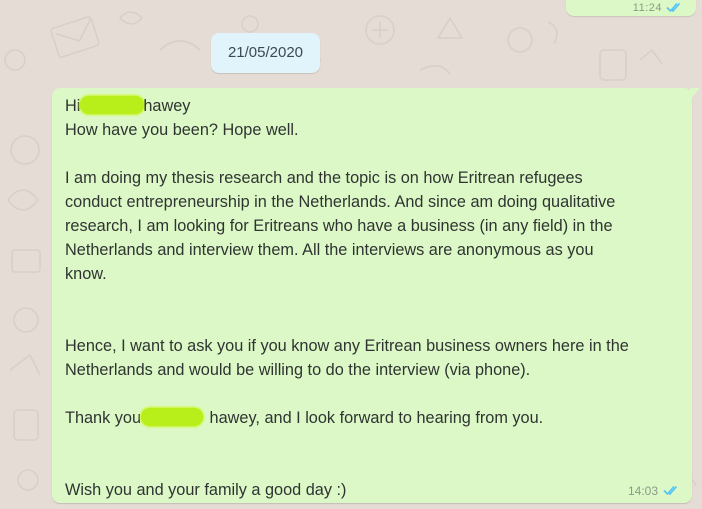 The width and height of the screenshot is (702, 509). Describe the element at coordinates (73, 106) in the screenshot. I see `greeting-prefix: Hi` at that location.